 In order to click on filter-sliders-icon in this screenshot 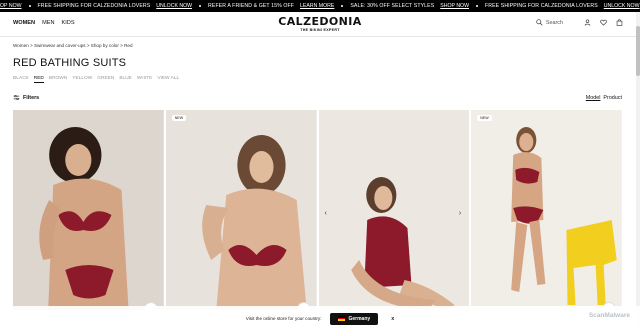, I will do `click(16, 97)`.